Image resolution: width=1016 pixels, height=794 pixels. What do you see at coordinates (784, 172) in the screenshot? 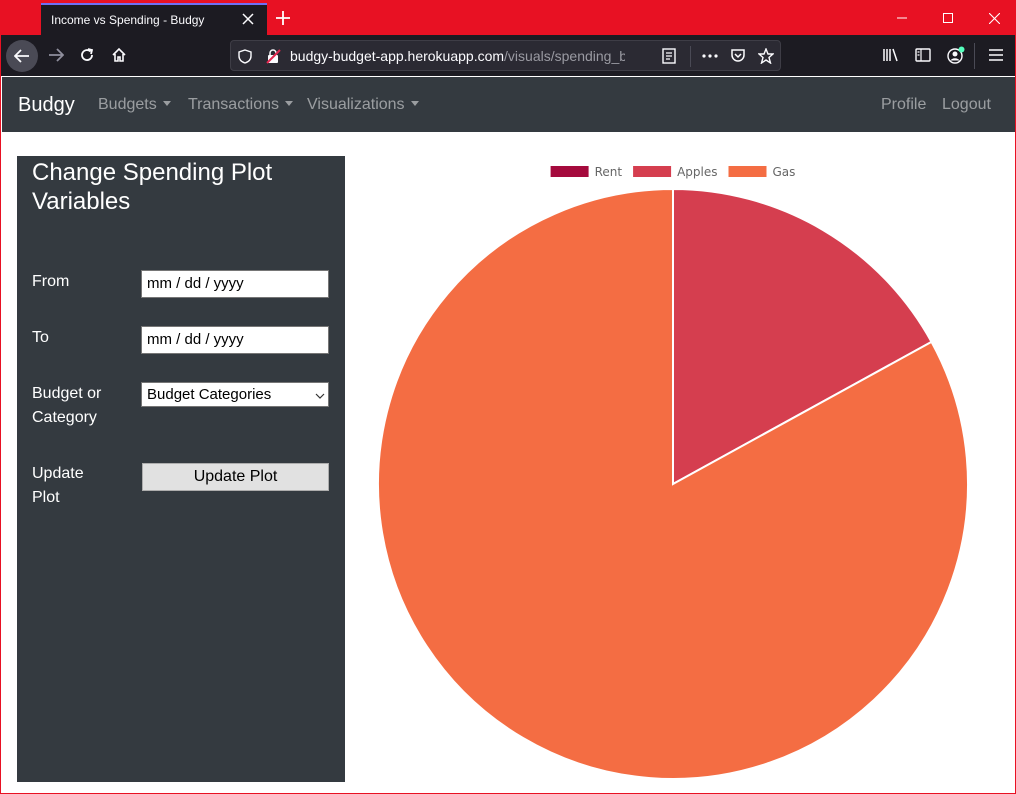
I see `legend-label-gas: Gas` at bounding box center [784, 172].